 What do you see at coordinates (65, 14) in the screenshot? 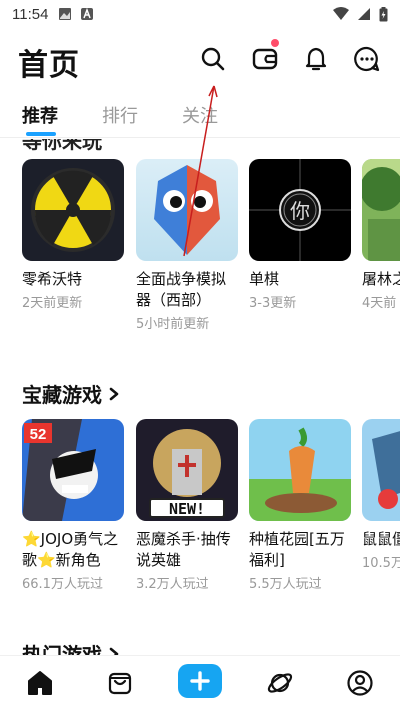
I see `gallery-icon` at bounding box center [65, 14].